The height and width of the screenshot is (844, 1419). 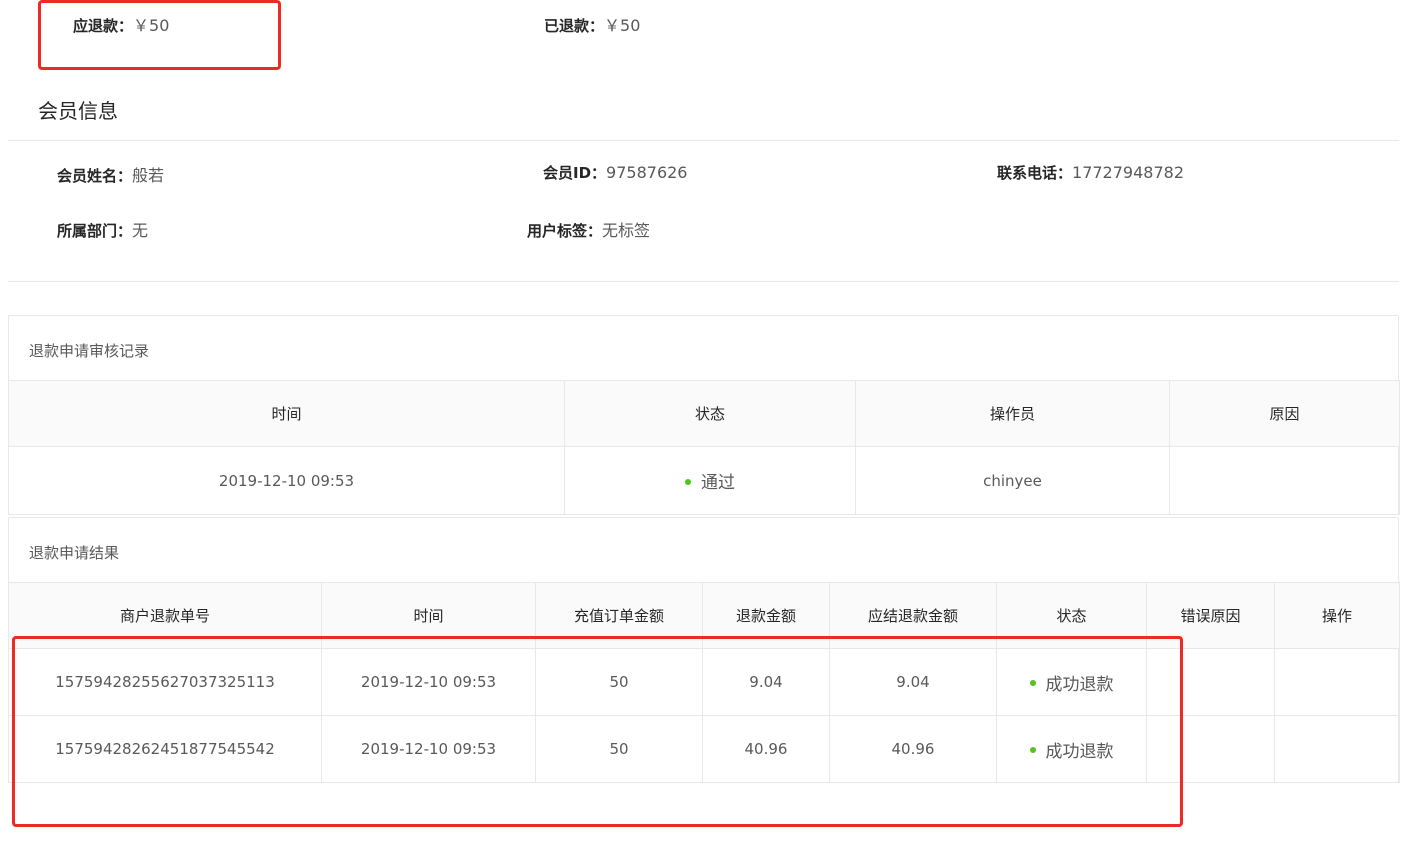 What do you see at coordinates (718, 483) in the screenshot?
I see `review-status-text: 通过` at bounding box center [718, 483].